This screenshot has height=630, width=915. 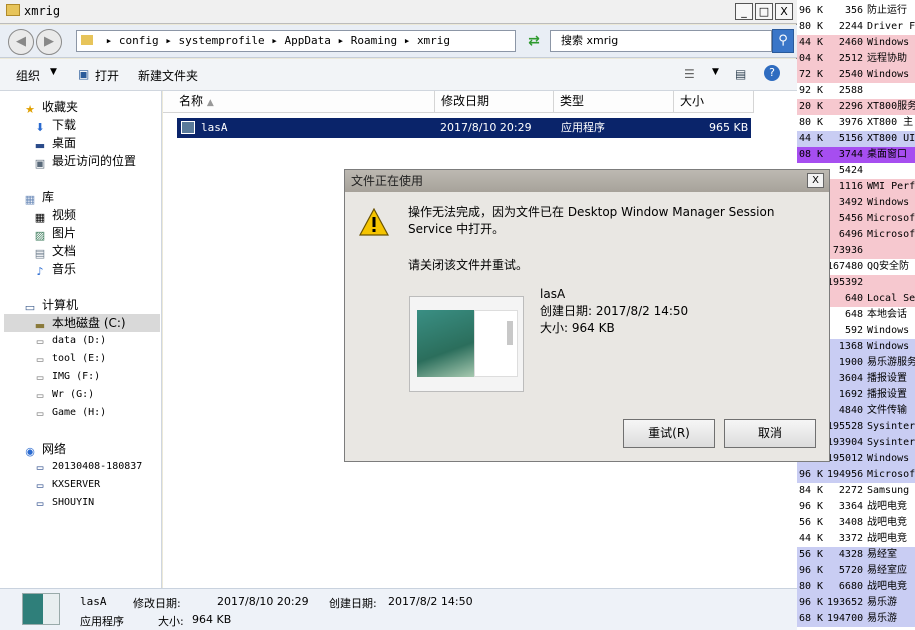 What do you see at coordinates (887, 10) in the screenshot?
I see `process-name: 防止运行` at bounding box center [887, 10].